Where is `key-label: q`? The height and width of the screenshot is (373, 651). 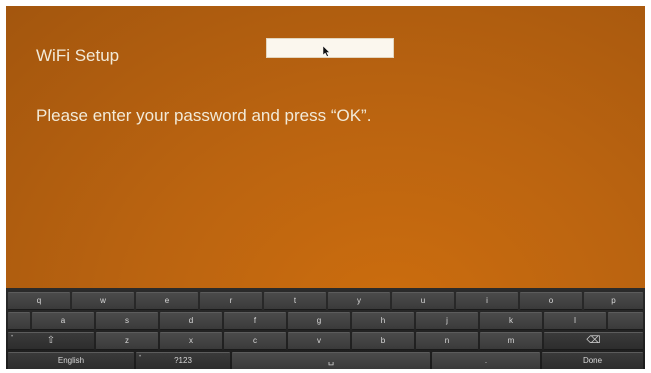
key-label: q is located at coordinates (39, 300).